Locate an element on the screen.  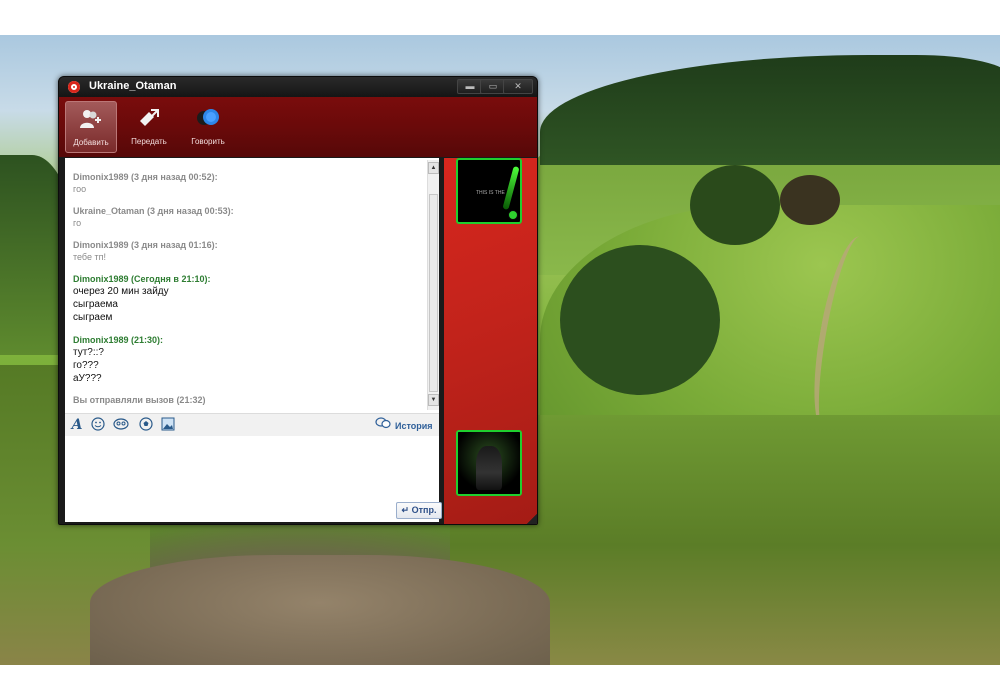
add-contact-label: Добавить is located at coordinates (91, 142).